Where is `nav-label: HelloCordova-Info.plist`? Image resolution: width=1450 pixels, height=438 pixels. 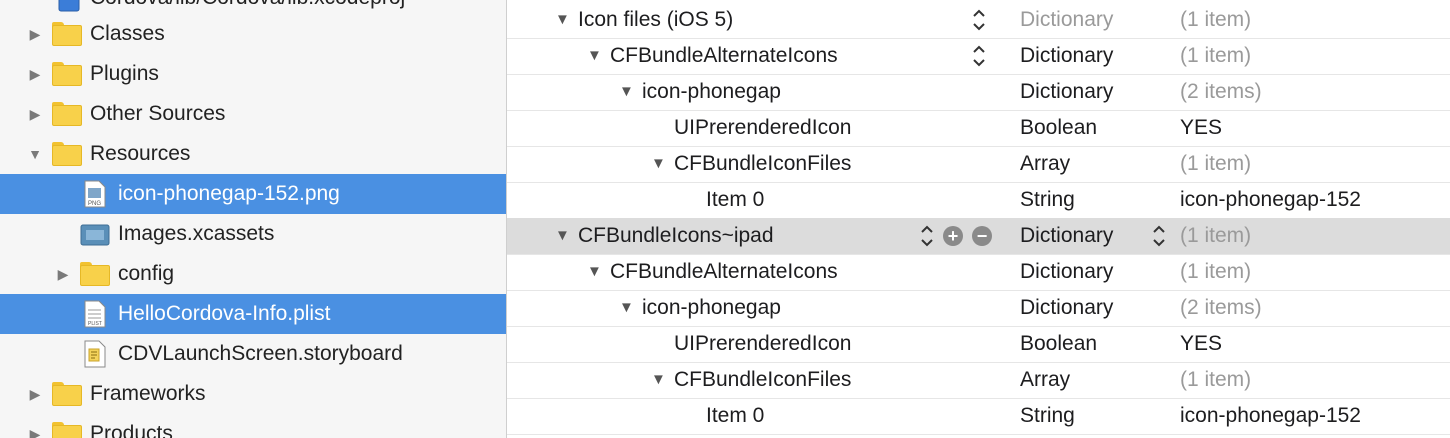 nav-label: HelloCordova-Info.plist is located at coordinates (224, 313).